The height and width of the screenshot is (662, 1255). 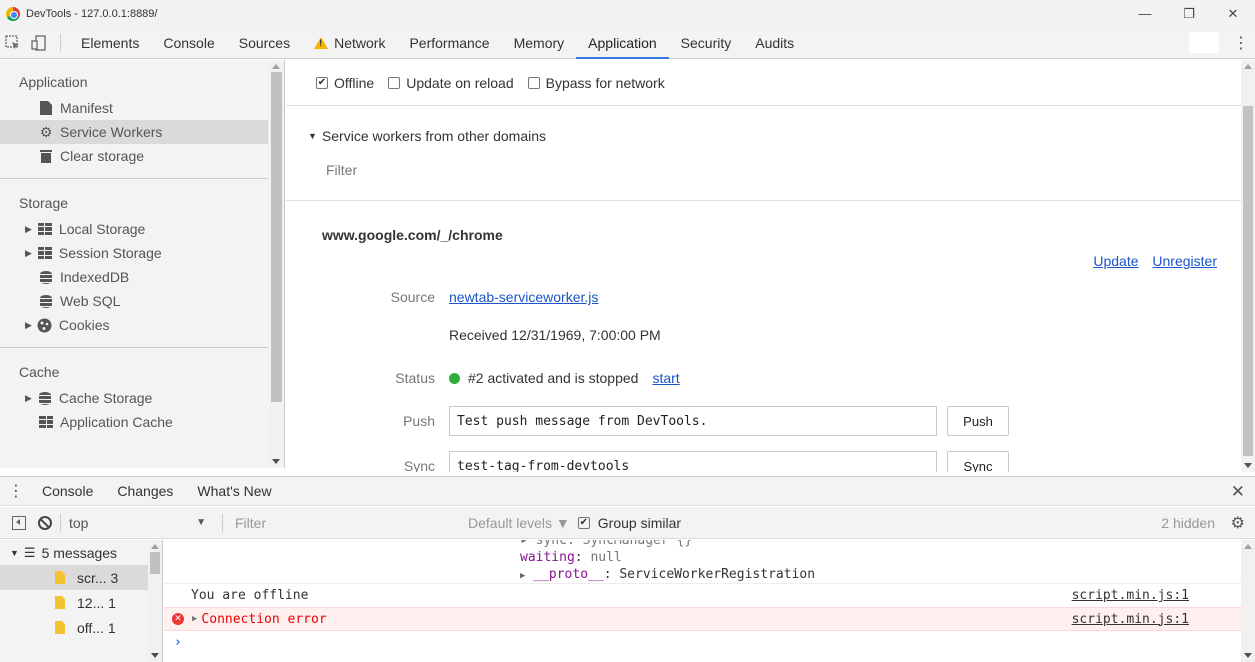 I want to click on sidebar-item-service-workers: ⚙ Service Workers, so click(x=134, y=132).